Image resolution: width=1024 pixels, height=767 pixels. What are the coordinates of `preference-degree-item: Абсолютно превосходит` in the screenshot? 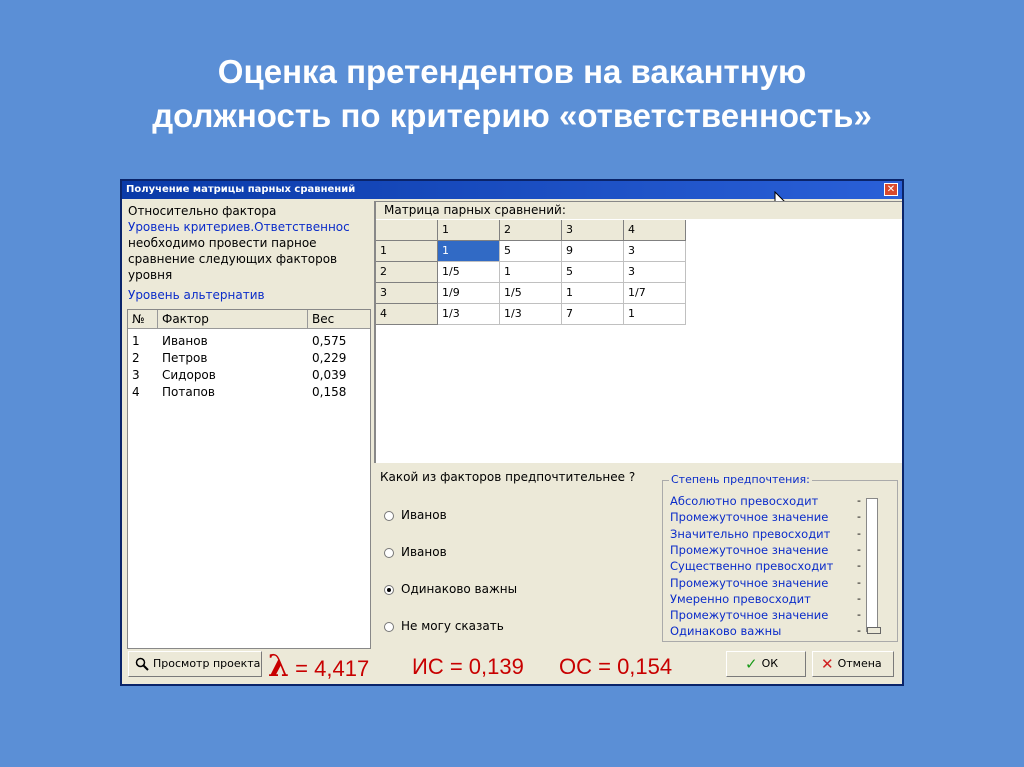 It's located at (744, 501).